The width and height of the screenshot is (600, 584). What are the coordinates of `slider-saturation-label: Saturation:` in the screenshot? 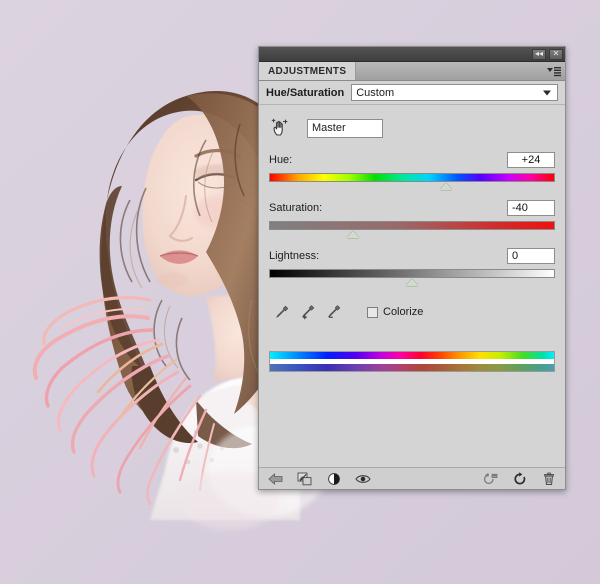 It's located at (296, 207).